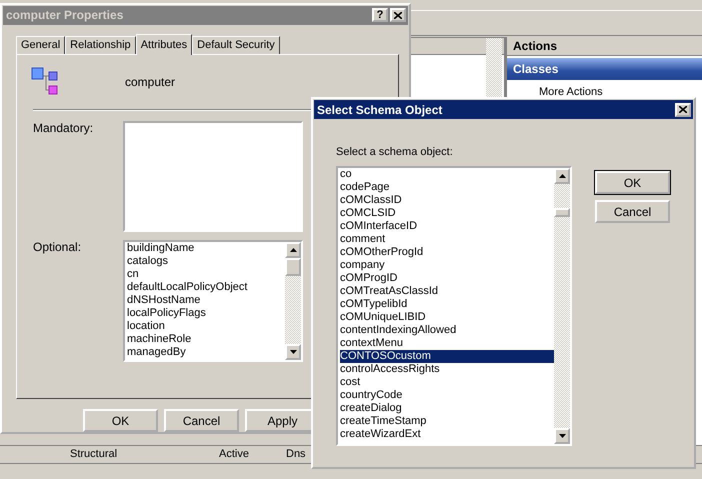  I want to click on actions-header: Actions, so click(604, 46).